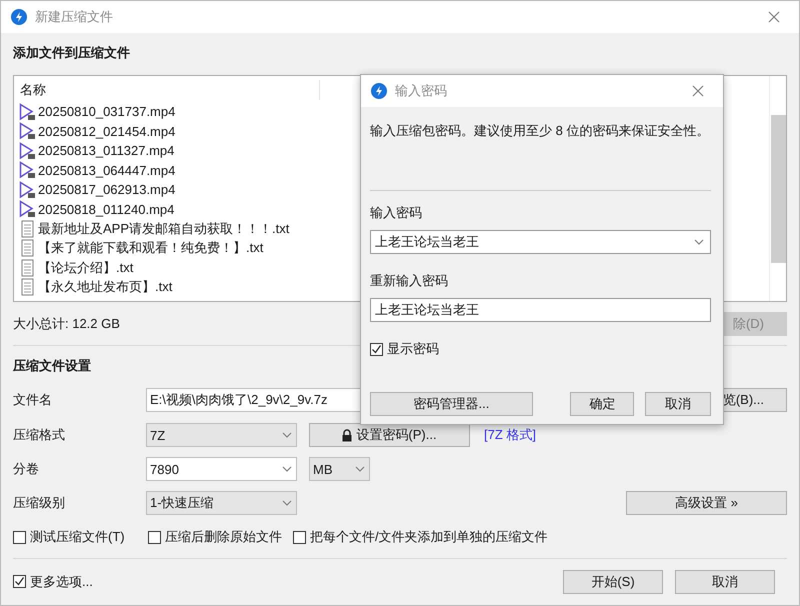 The width and height of the screenshot is (800, 606). What do you see at coordinates (409, 281) in the screenshot?
I see `field-label: 重新输入密码` at bounding box center [409, 281].